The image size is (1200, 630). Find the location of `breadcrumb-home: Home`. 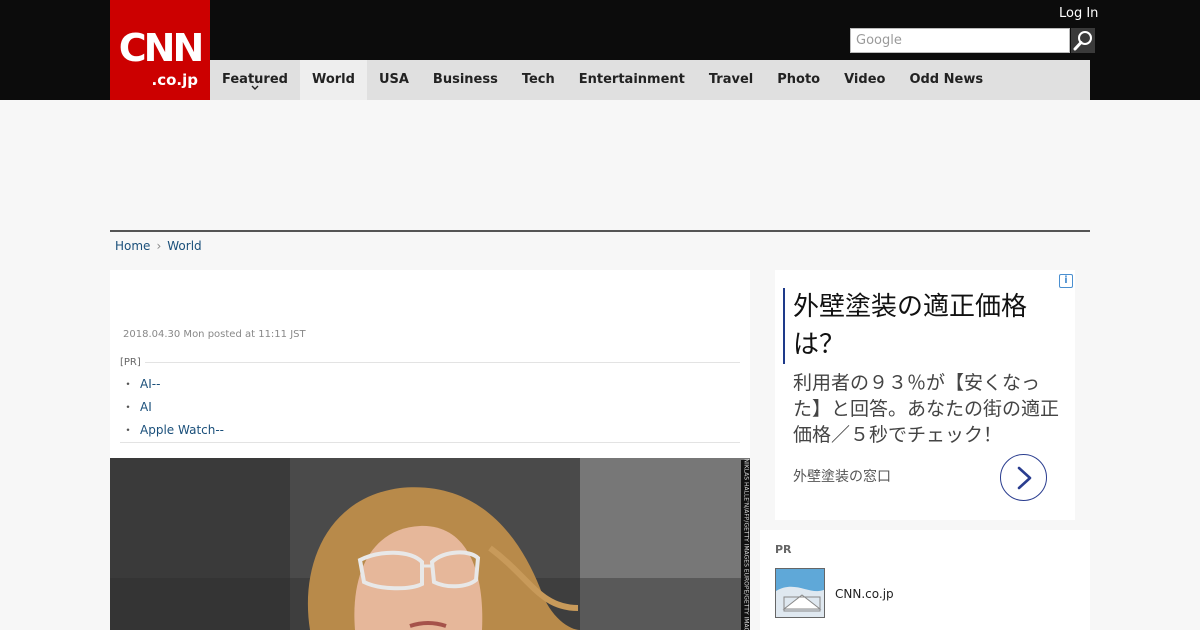

breadcrumb-home: Home is located at coordinates (132, 246).